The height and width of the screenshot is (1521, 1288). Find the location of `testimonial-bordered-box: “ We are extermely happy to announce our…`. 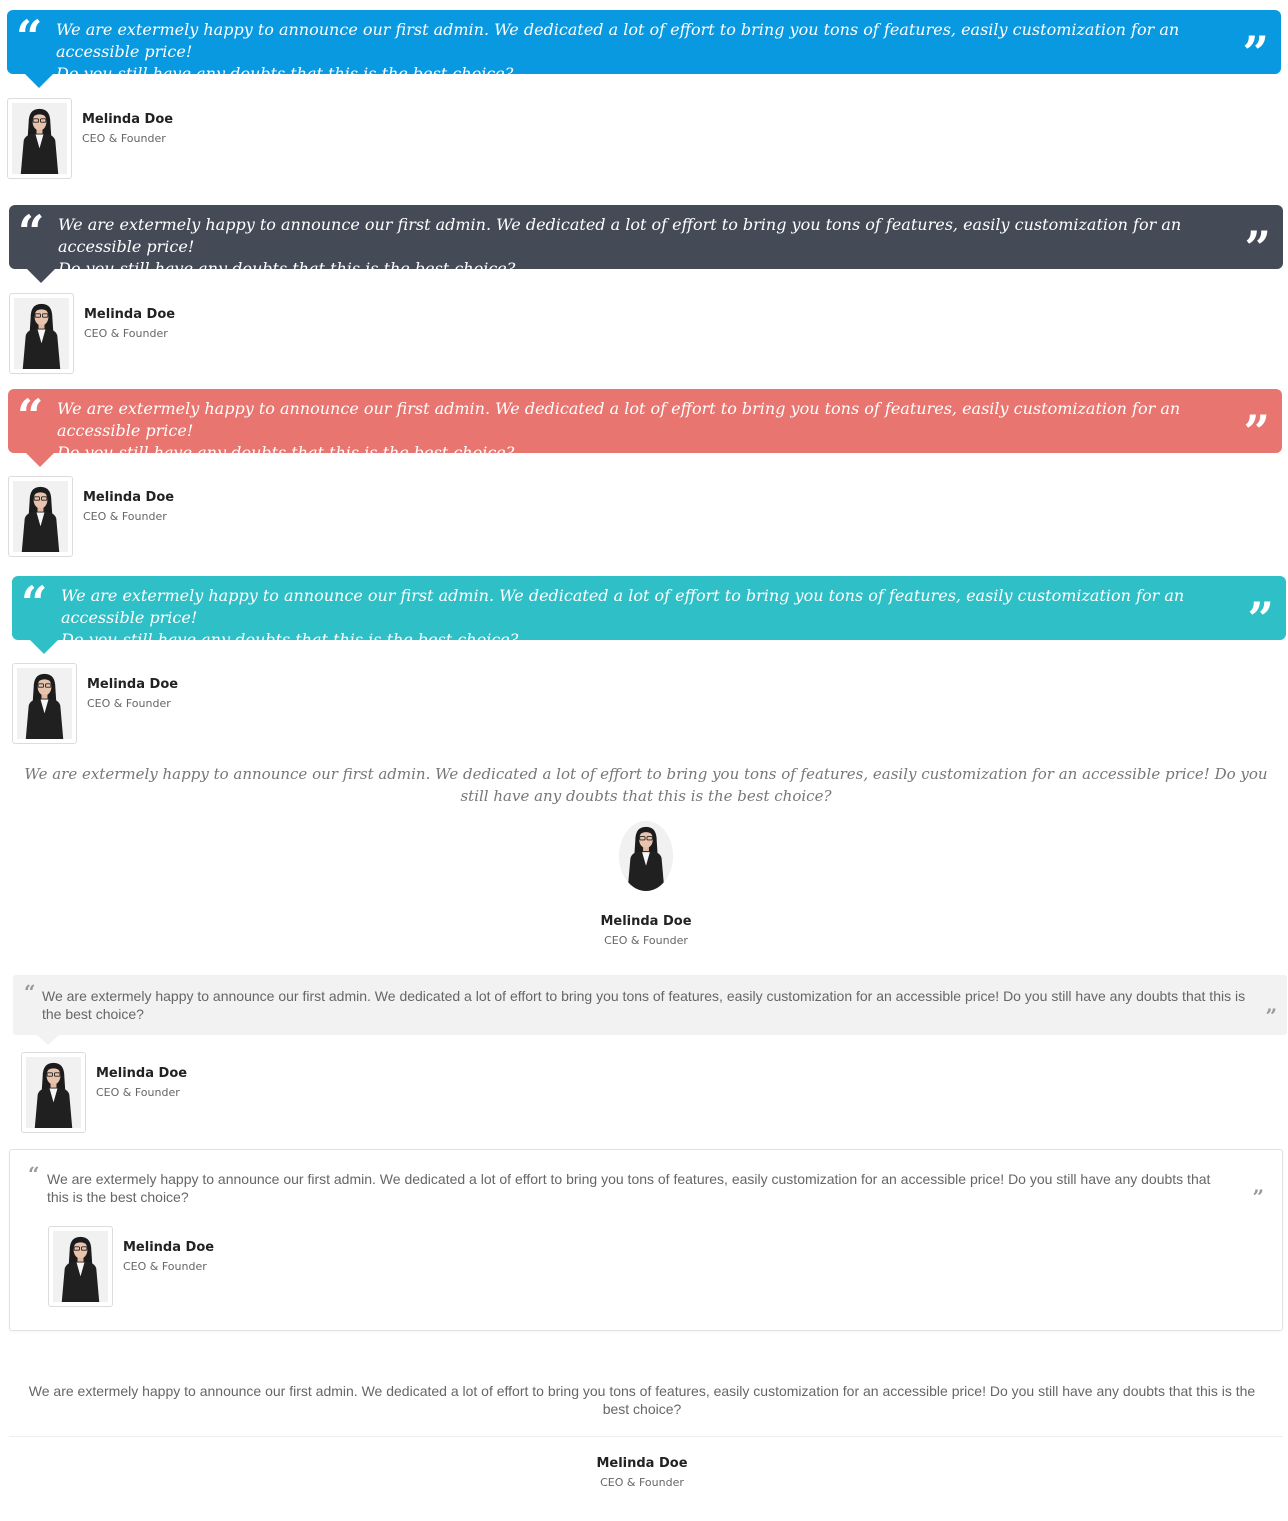

testimonial-bordered-box: “ We are extermely happy to announce our… is located at coordinates (646, 1240).